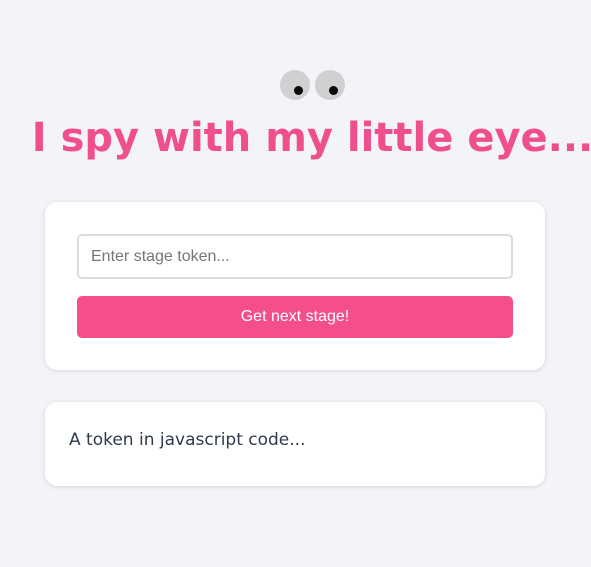  What do you see at coordinates (313, 85) in the screenshot?
I see `googly-eyes` at bounding box center [313, 85].